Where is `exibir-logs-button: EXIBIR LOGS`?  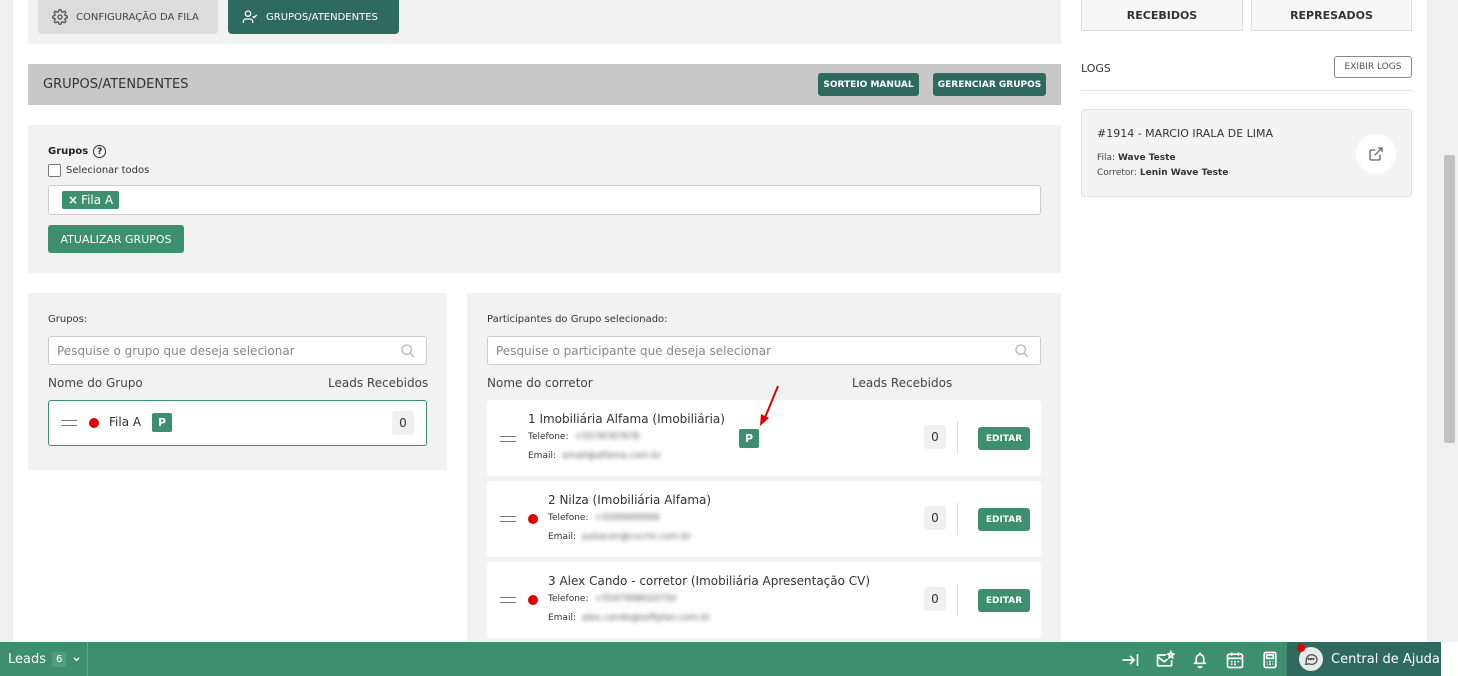
exibir-logs-button: EXIBIR LOGS is located at coordinates (1373, 67).